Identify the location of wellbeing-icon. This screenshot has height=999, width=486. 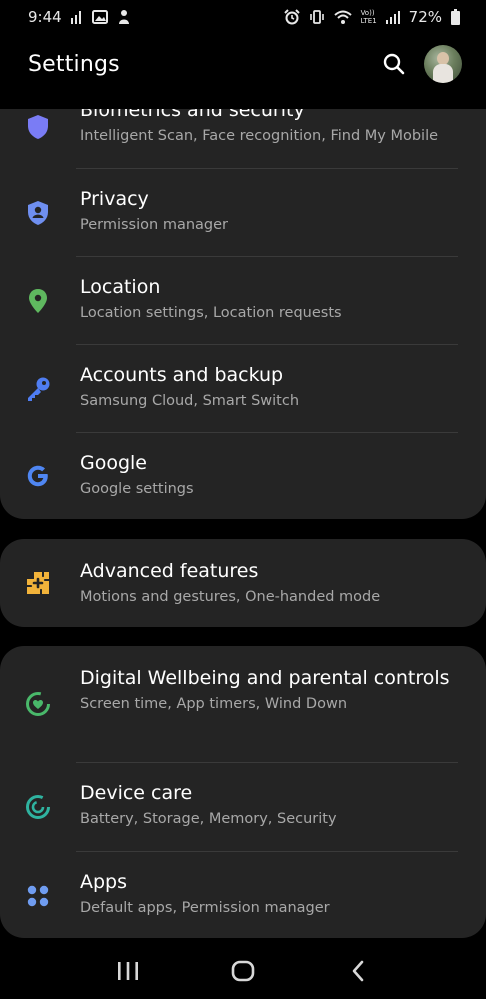
(38, 704).